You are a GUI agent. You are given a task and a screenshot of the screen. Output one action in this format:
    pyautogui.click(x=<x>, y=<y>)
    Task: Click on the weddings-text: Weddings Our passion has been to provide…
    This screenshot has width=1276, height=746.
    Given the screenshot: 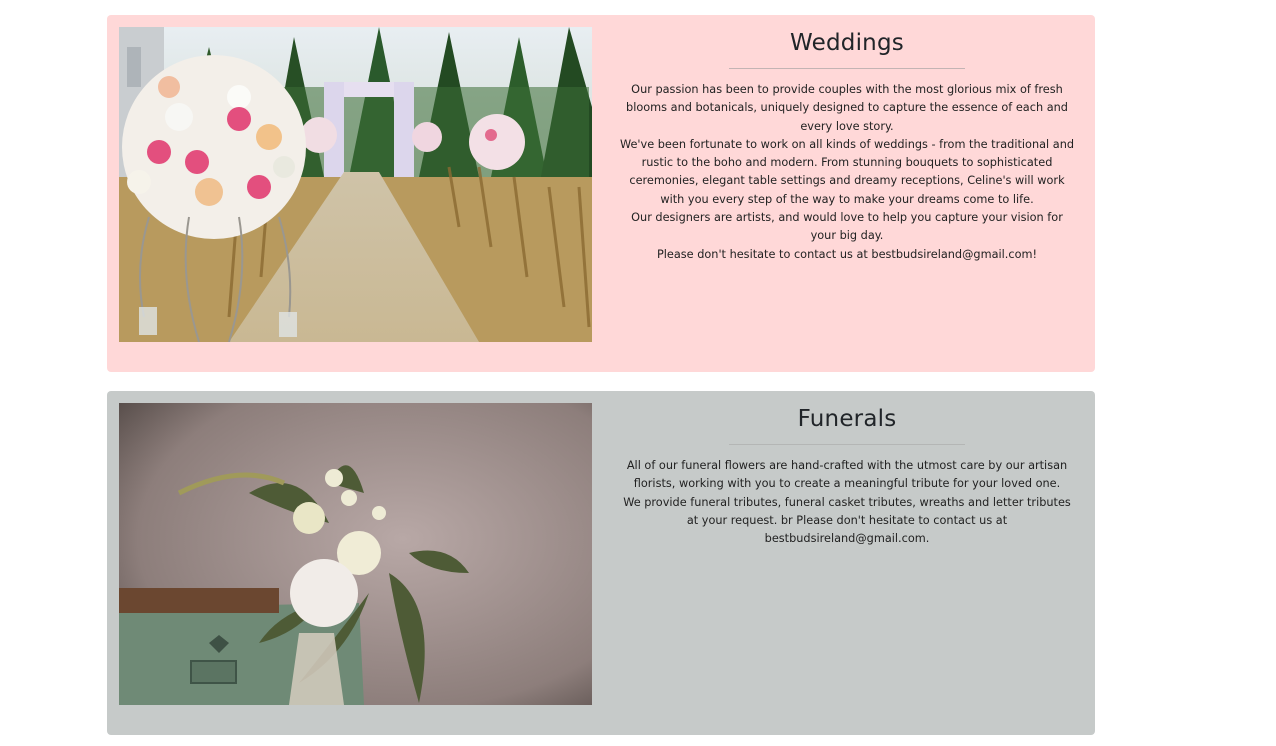 What is the action you would take?
    pyautogui.click(x=847, y=139)
    